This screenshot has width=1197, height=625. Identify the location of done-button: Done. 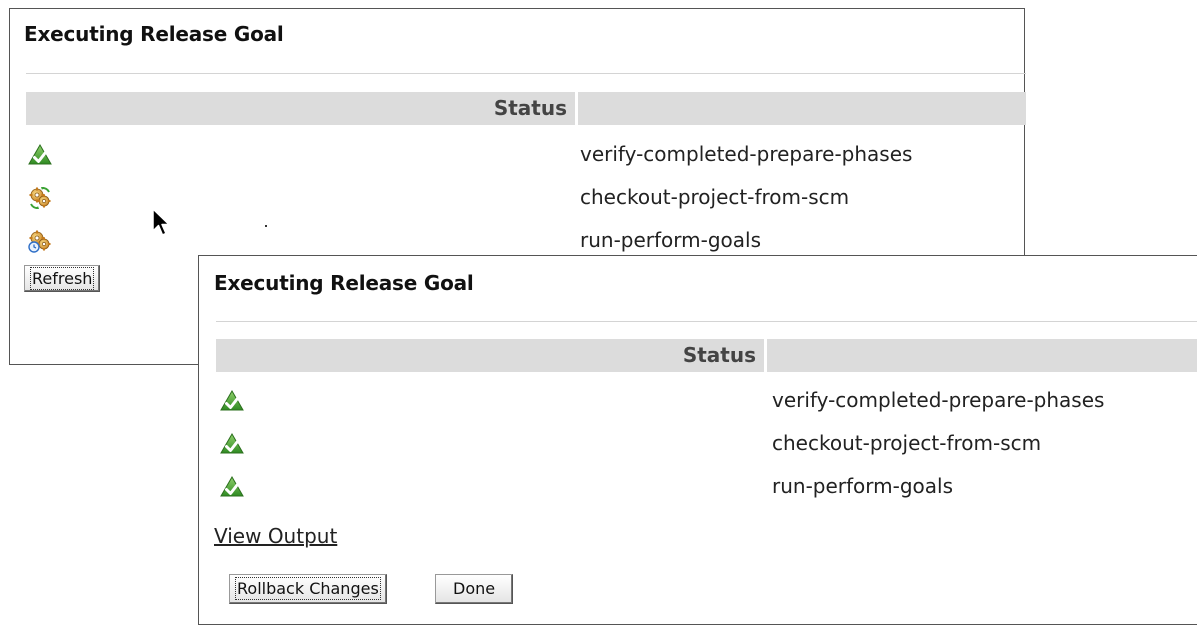
(474, 589).